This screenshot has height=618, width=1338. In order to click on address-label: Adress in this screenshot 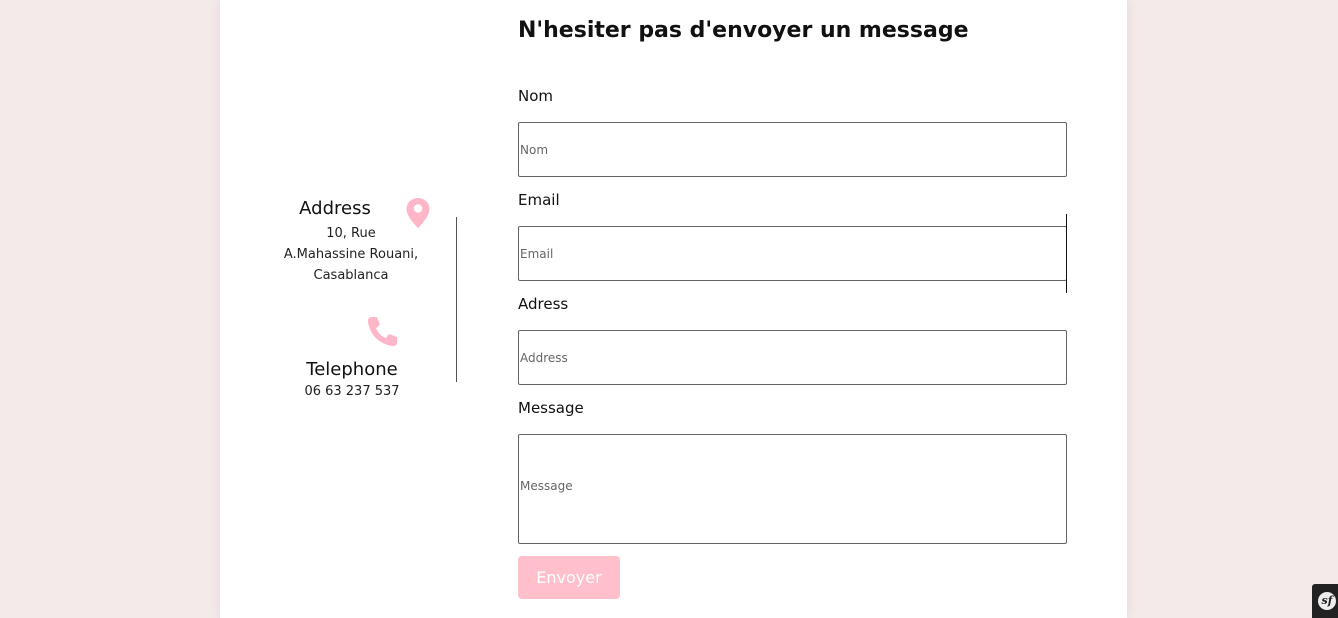, I will do `click(543, 304)`.